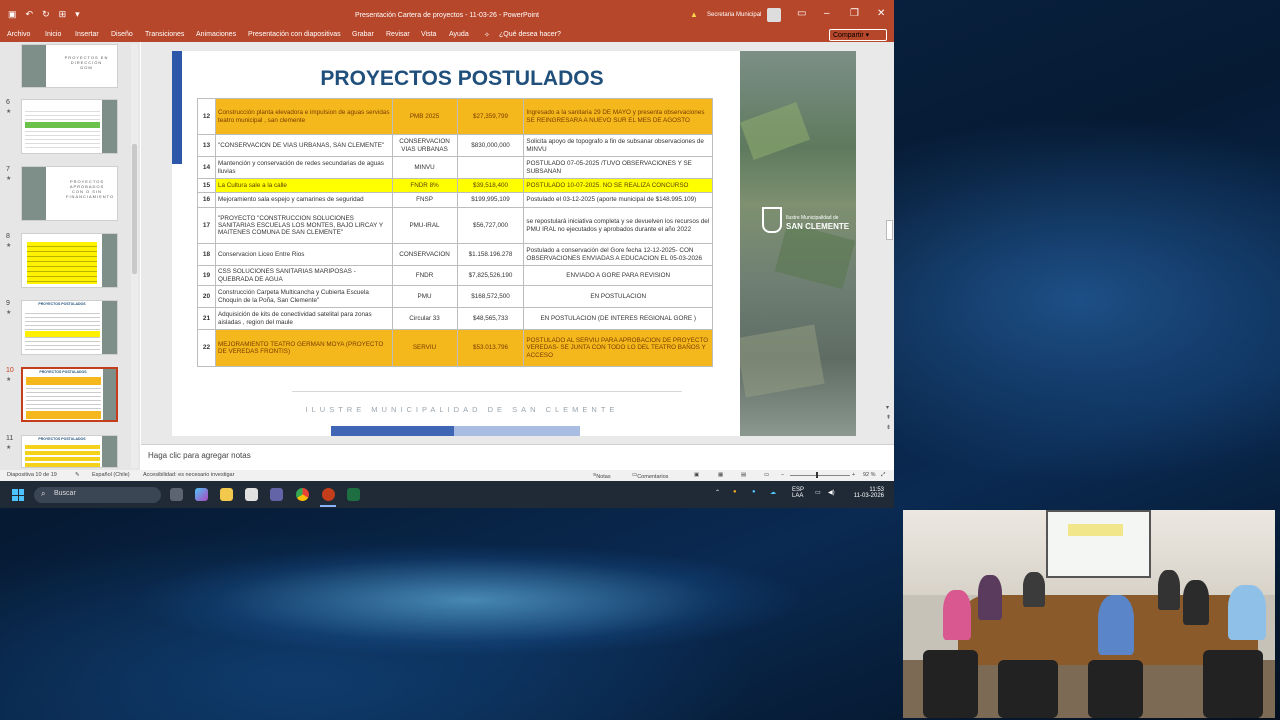 The height and width of the screenshot is (720, 1280). What do you see at coordinates (801, 13) in the screenshot?
I see `ribbon-display-icon: ▭` at bounding box center [801, 13].